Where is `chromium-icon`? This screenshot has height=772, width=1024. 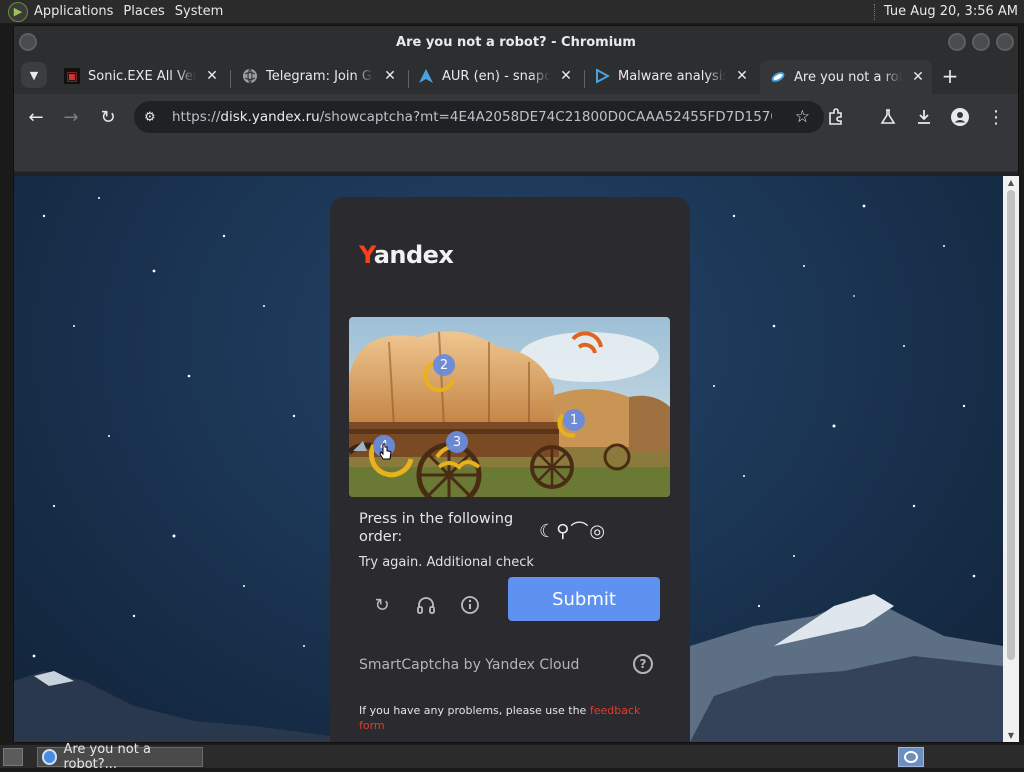
chromium-icon is located at coordinates (50, 756).